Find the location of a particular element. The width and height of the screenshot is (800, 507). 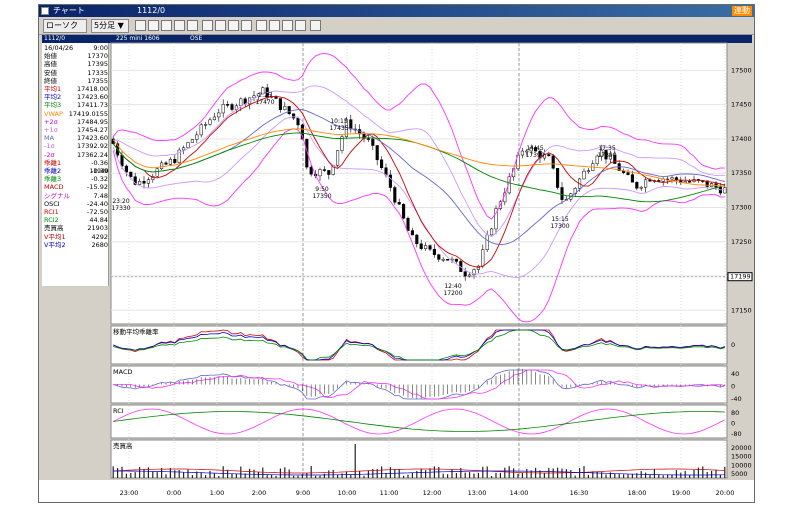

time-tick-label: 13:00 is located at coordinates (477, 493).